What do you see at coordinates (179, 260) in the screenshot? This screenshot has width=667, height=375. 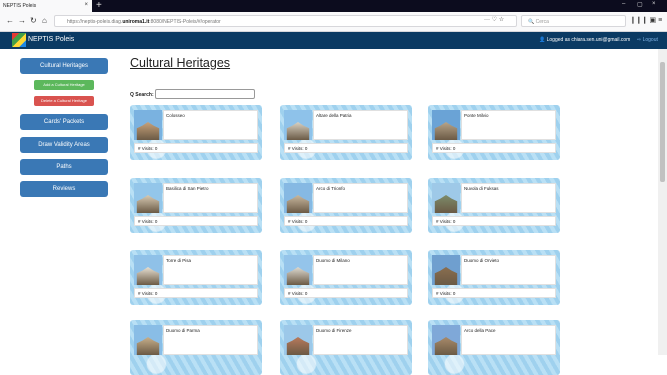 I see `heritage-name: Torre di Pisa` at bounding box center [179, 260].